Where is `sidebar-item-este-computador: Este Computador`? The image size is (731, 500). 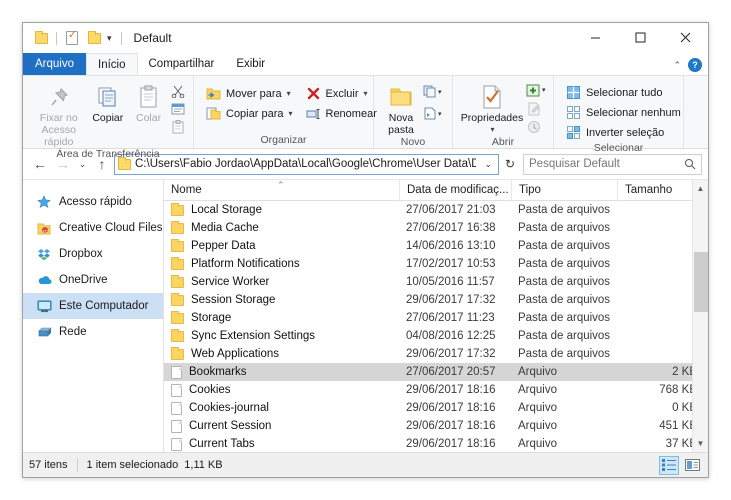 sidebar-item-este-computador: Este Computador is located at coordinates (93, 306).